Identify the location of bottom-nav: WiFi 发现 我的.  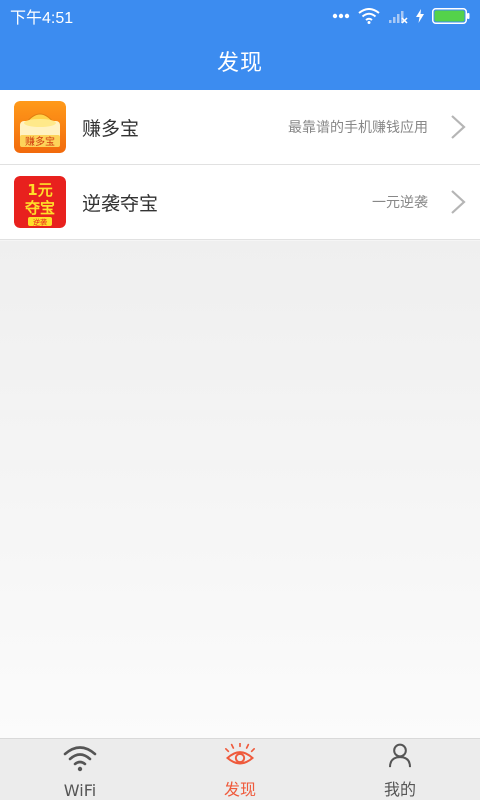
(240, 769).